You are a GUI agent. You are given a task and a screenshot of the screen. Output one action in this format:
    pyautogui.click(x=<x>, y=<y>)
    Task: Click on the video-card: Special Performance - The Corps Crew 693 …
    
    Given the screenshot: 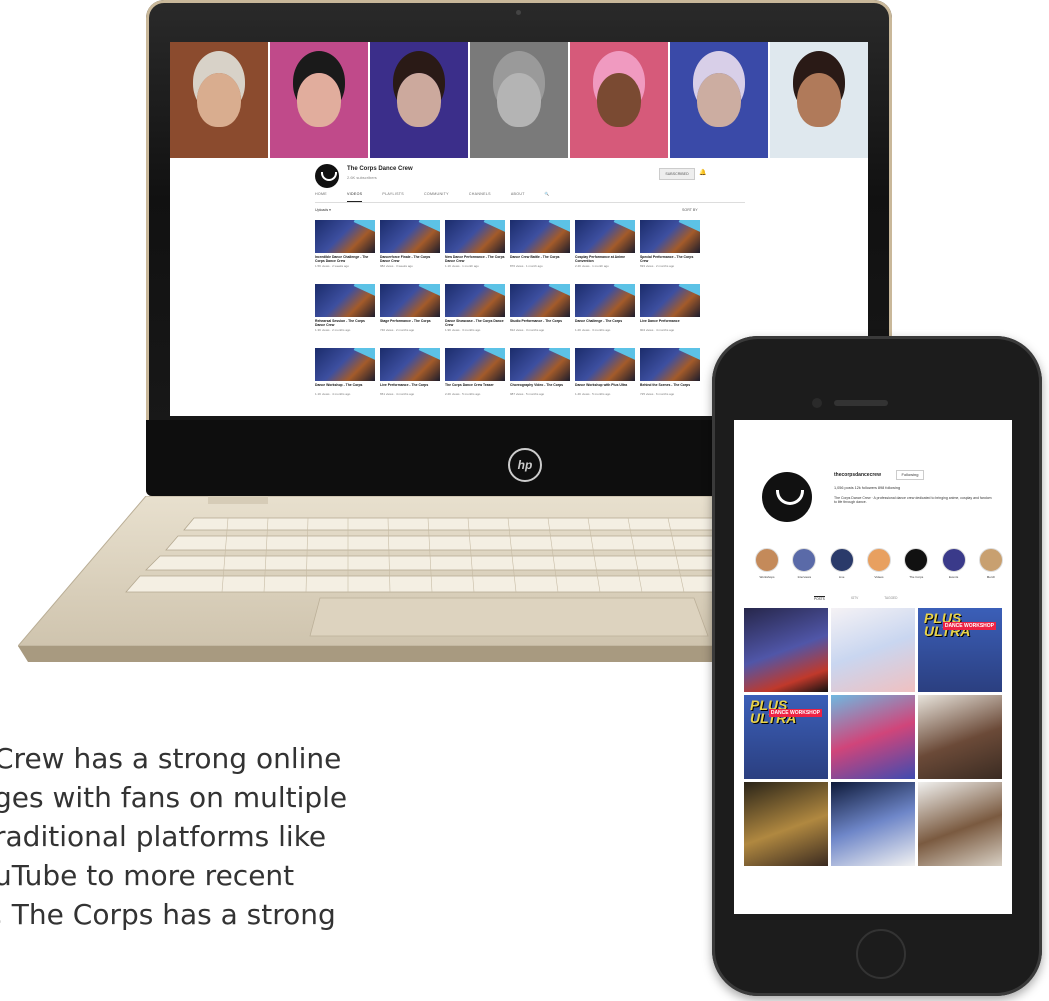 What is the action you would take?
    pyautogui.click(x=670, y=250)
    